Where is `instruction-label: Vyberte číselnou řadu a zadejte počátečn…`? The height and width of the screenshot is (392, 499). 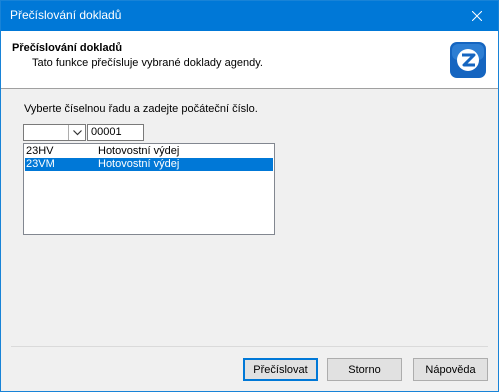 instruction-label: Vyberte číselnou řadu a zadejte počátečn… is located at coordinates (141, 109).